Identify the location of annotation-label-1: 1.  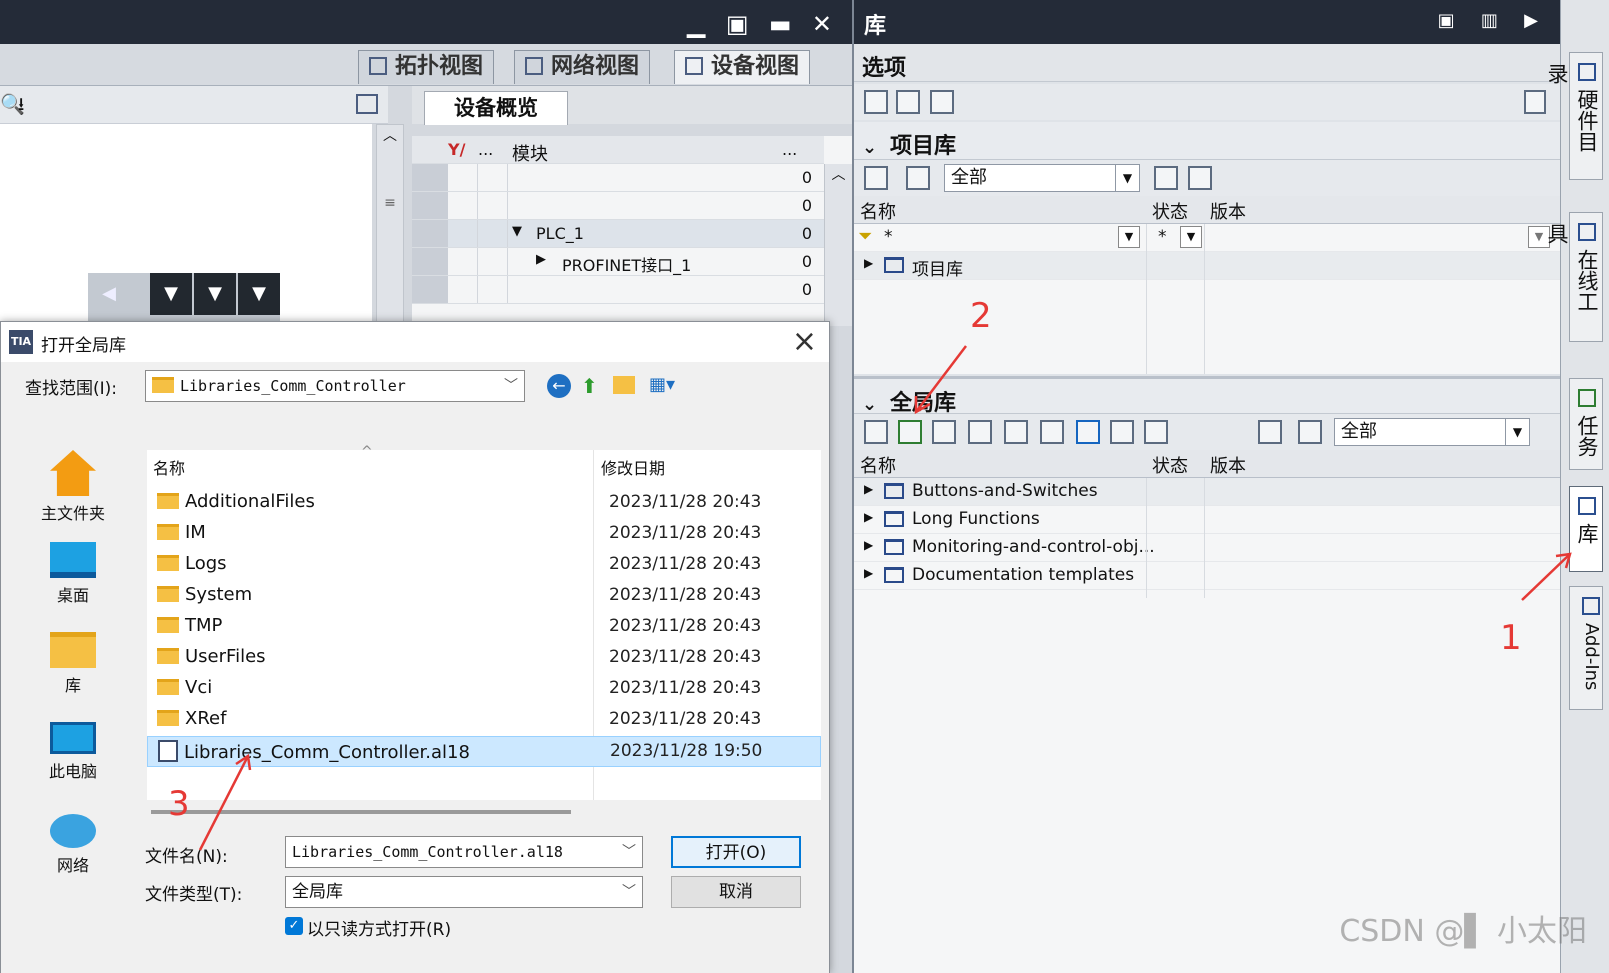
(1511, 638).